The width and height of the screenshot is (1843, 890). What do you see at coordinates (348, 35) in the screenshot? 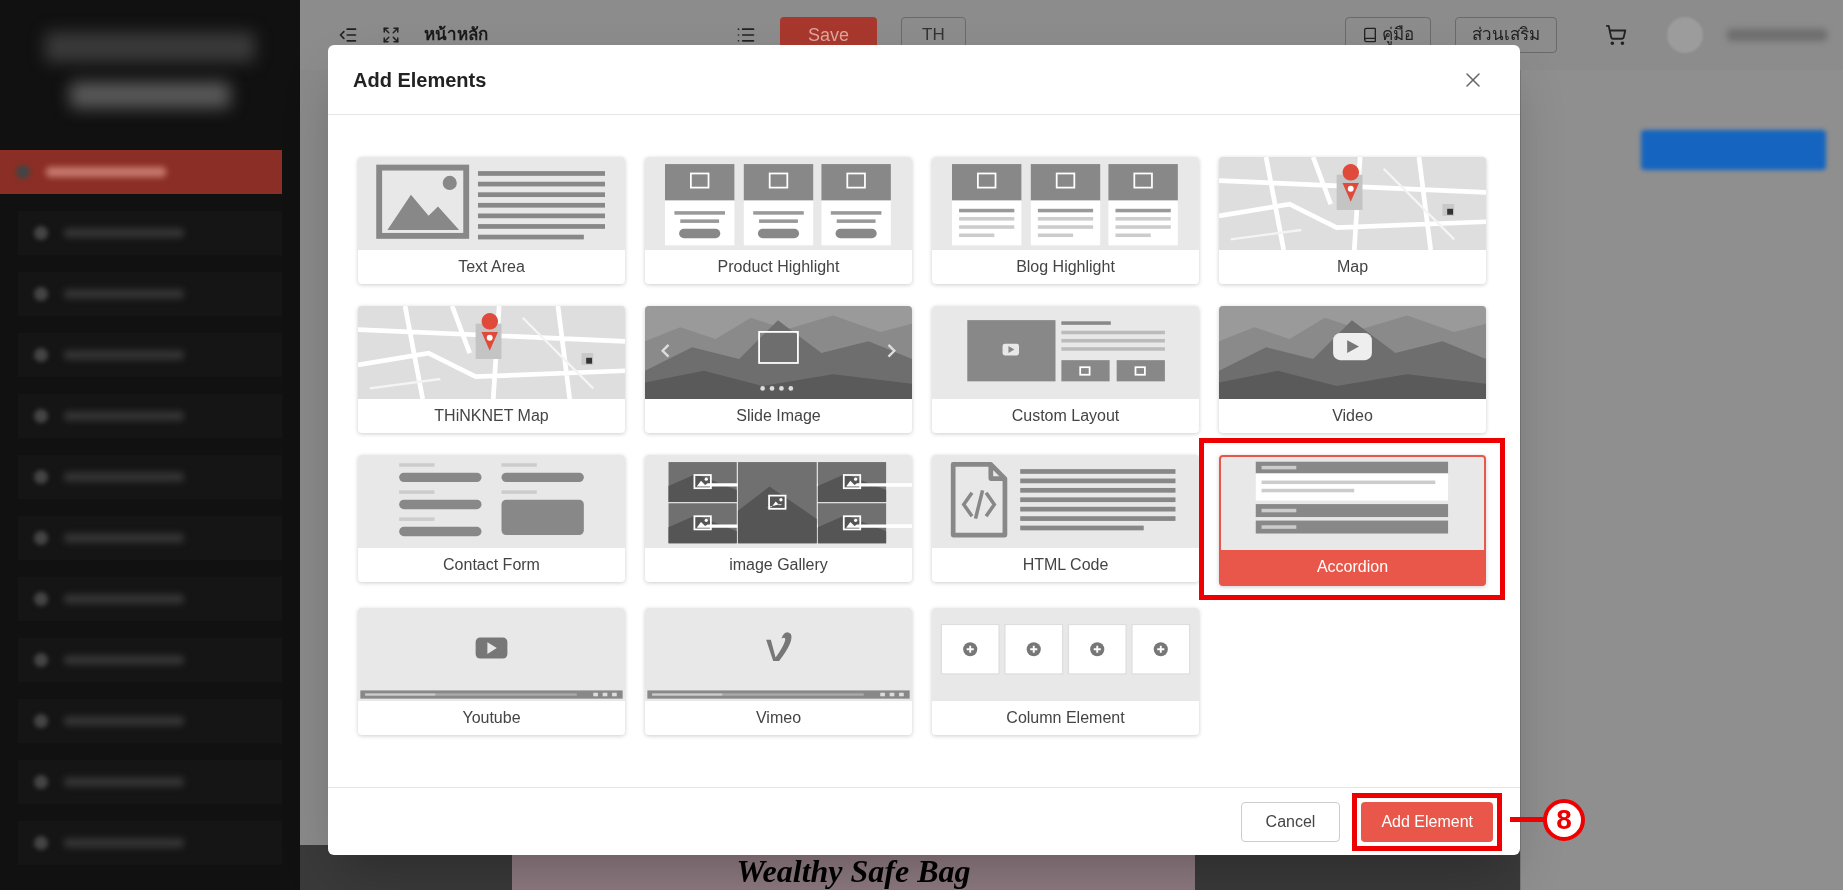
I see `indent-icon` at bounding box center [348, 35].